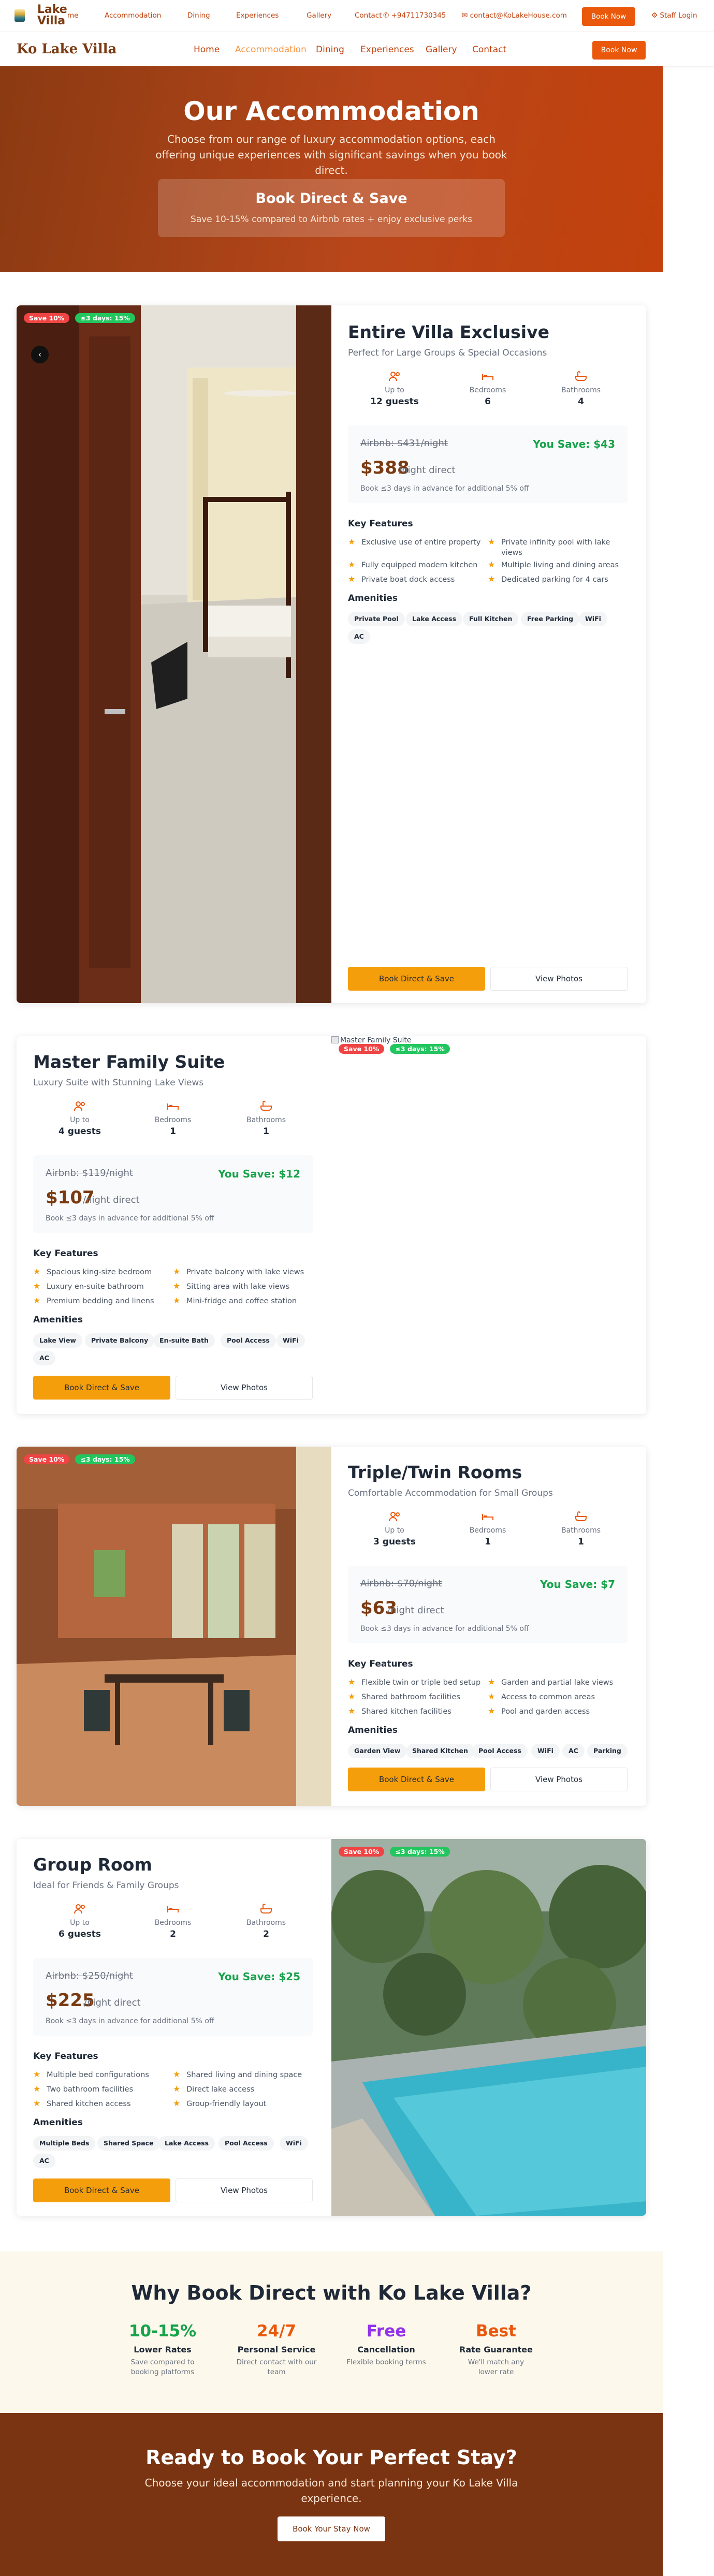 This screenshot has height=2576, width=714. Describe the element at coordinates (418, 16) in the screenshot. I see `phone-number: +94711730345` at that location.